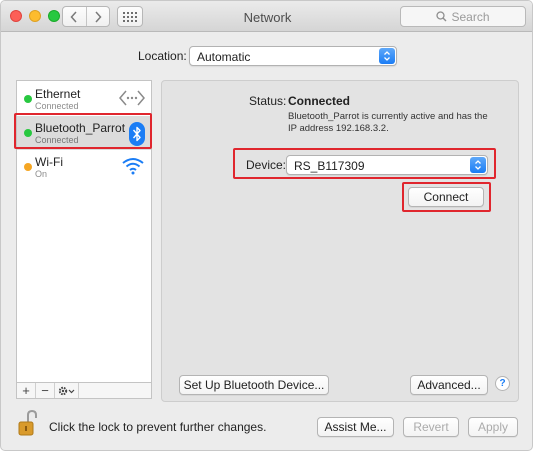 The width and height of the screenshot is (533, 451). Describe the element at coordinates (45, 390) in the screenshot. I see `remove-service-button: −` at that location.